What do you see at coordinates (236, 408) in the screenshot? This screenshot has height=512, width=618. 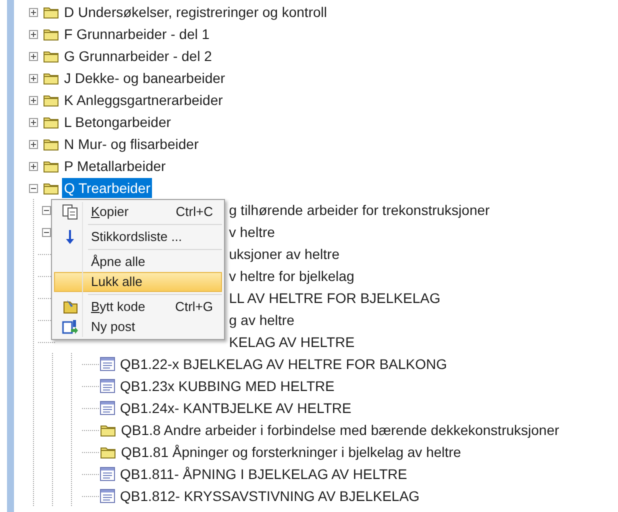 I see `tree-item: QB1.24x- KANTBJELKE AV HELTRE` at bounding box center [236, 408].